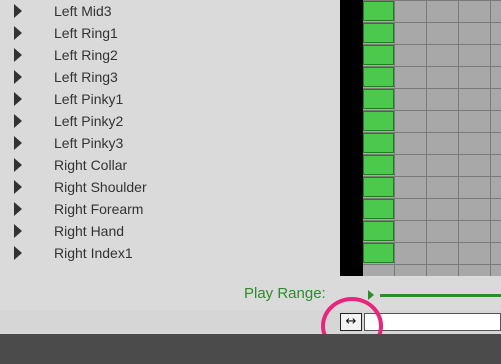  I want to click on play-range-start-marker-icon, so click(371, 295).